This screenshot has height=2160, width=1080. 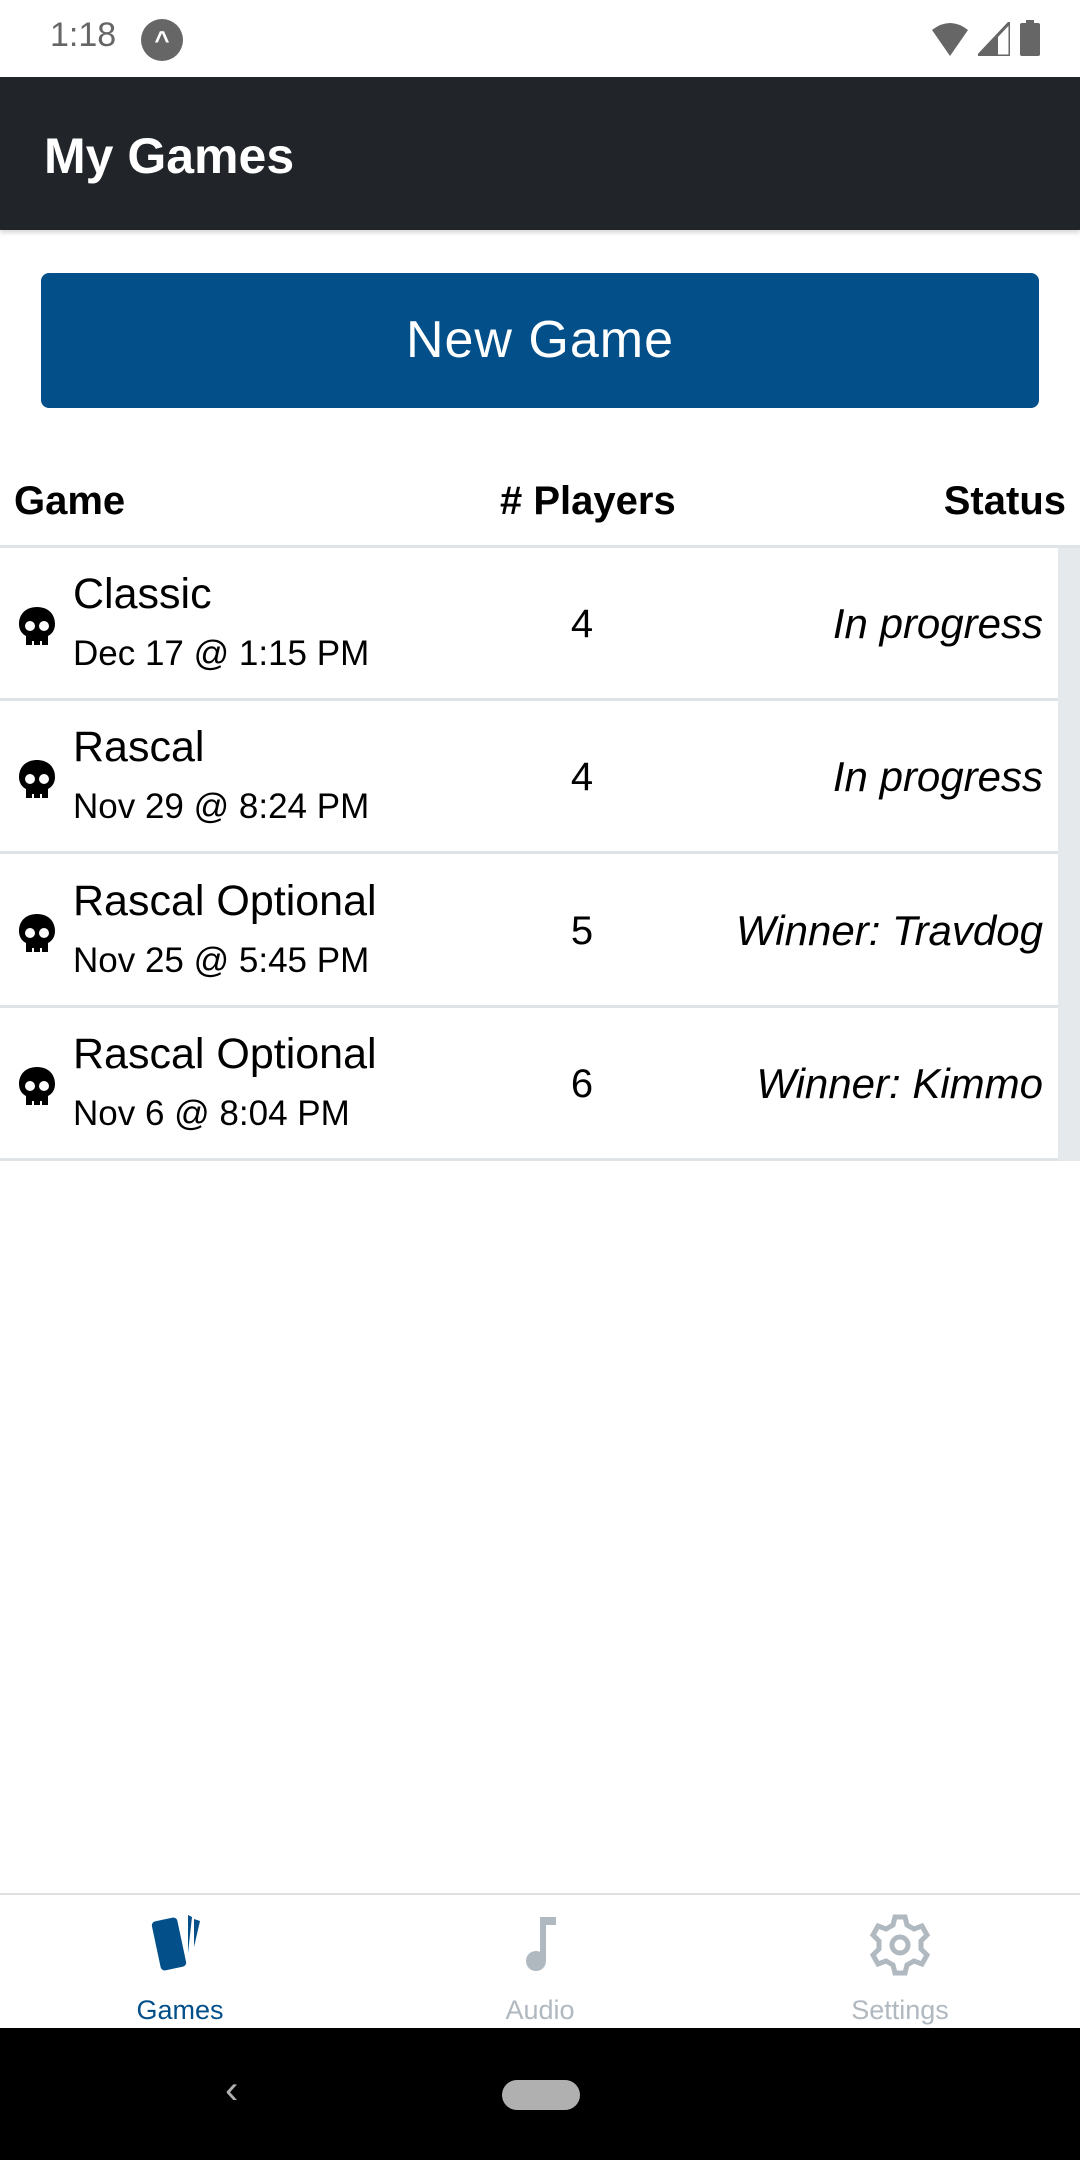 What do you see at coordinates (169, 156) in the screenshot?
I see `page-title: My Games` at bounding box center [169, 156].